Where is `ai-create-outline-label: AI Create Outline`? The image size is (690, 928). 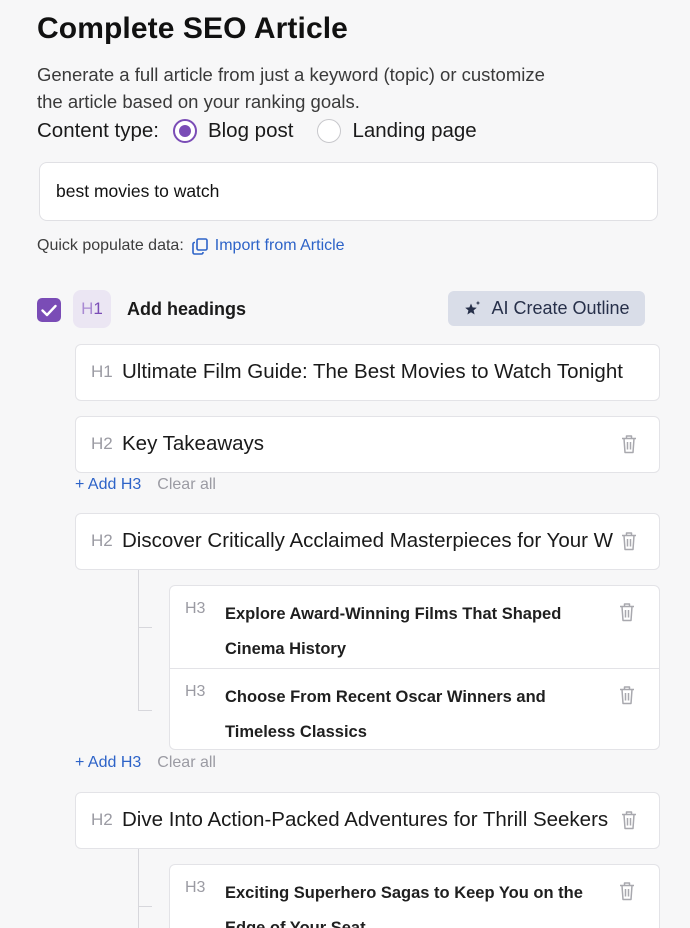
ai-create-outline-label: AI Create Outline is located at coordinates (560, 308).